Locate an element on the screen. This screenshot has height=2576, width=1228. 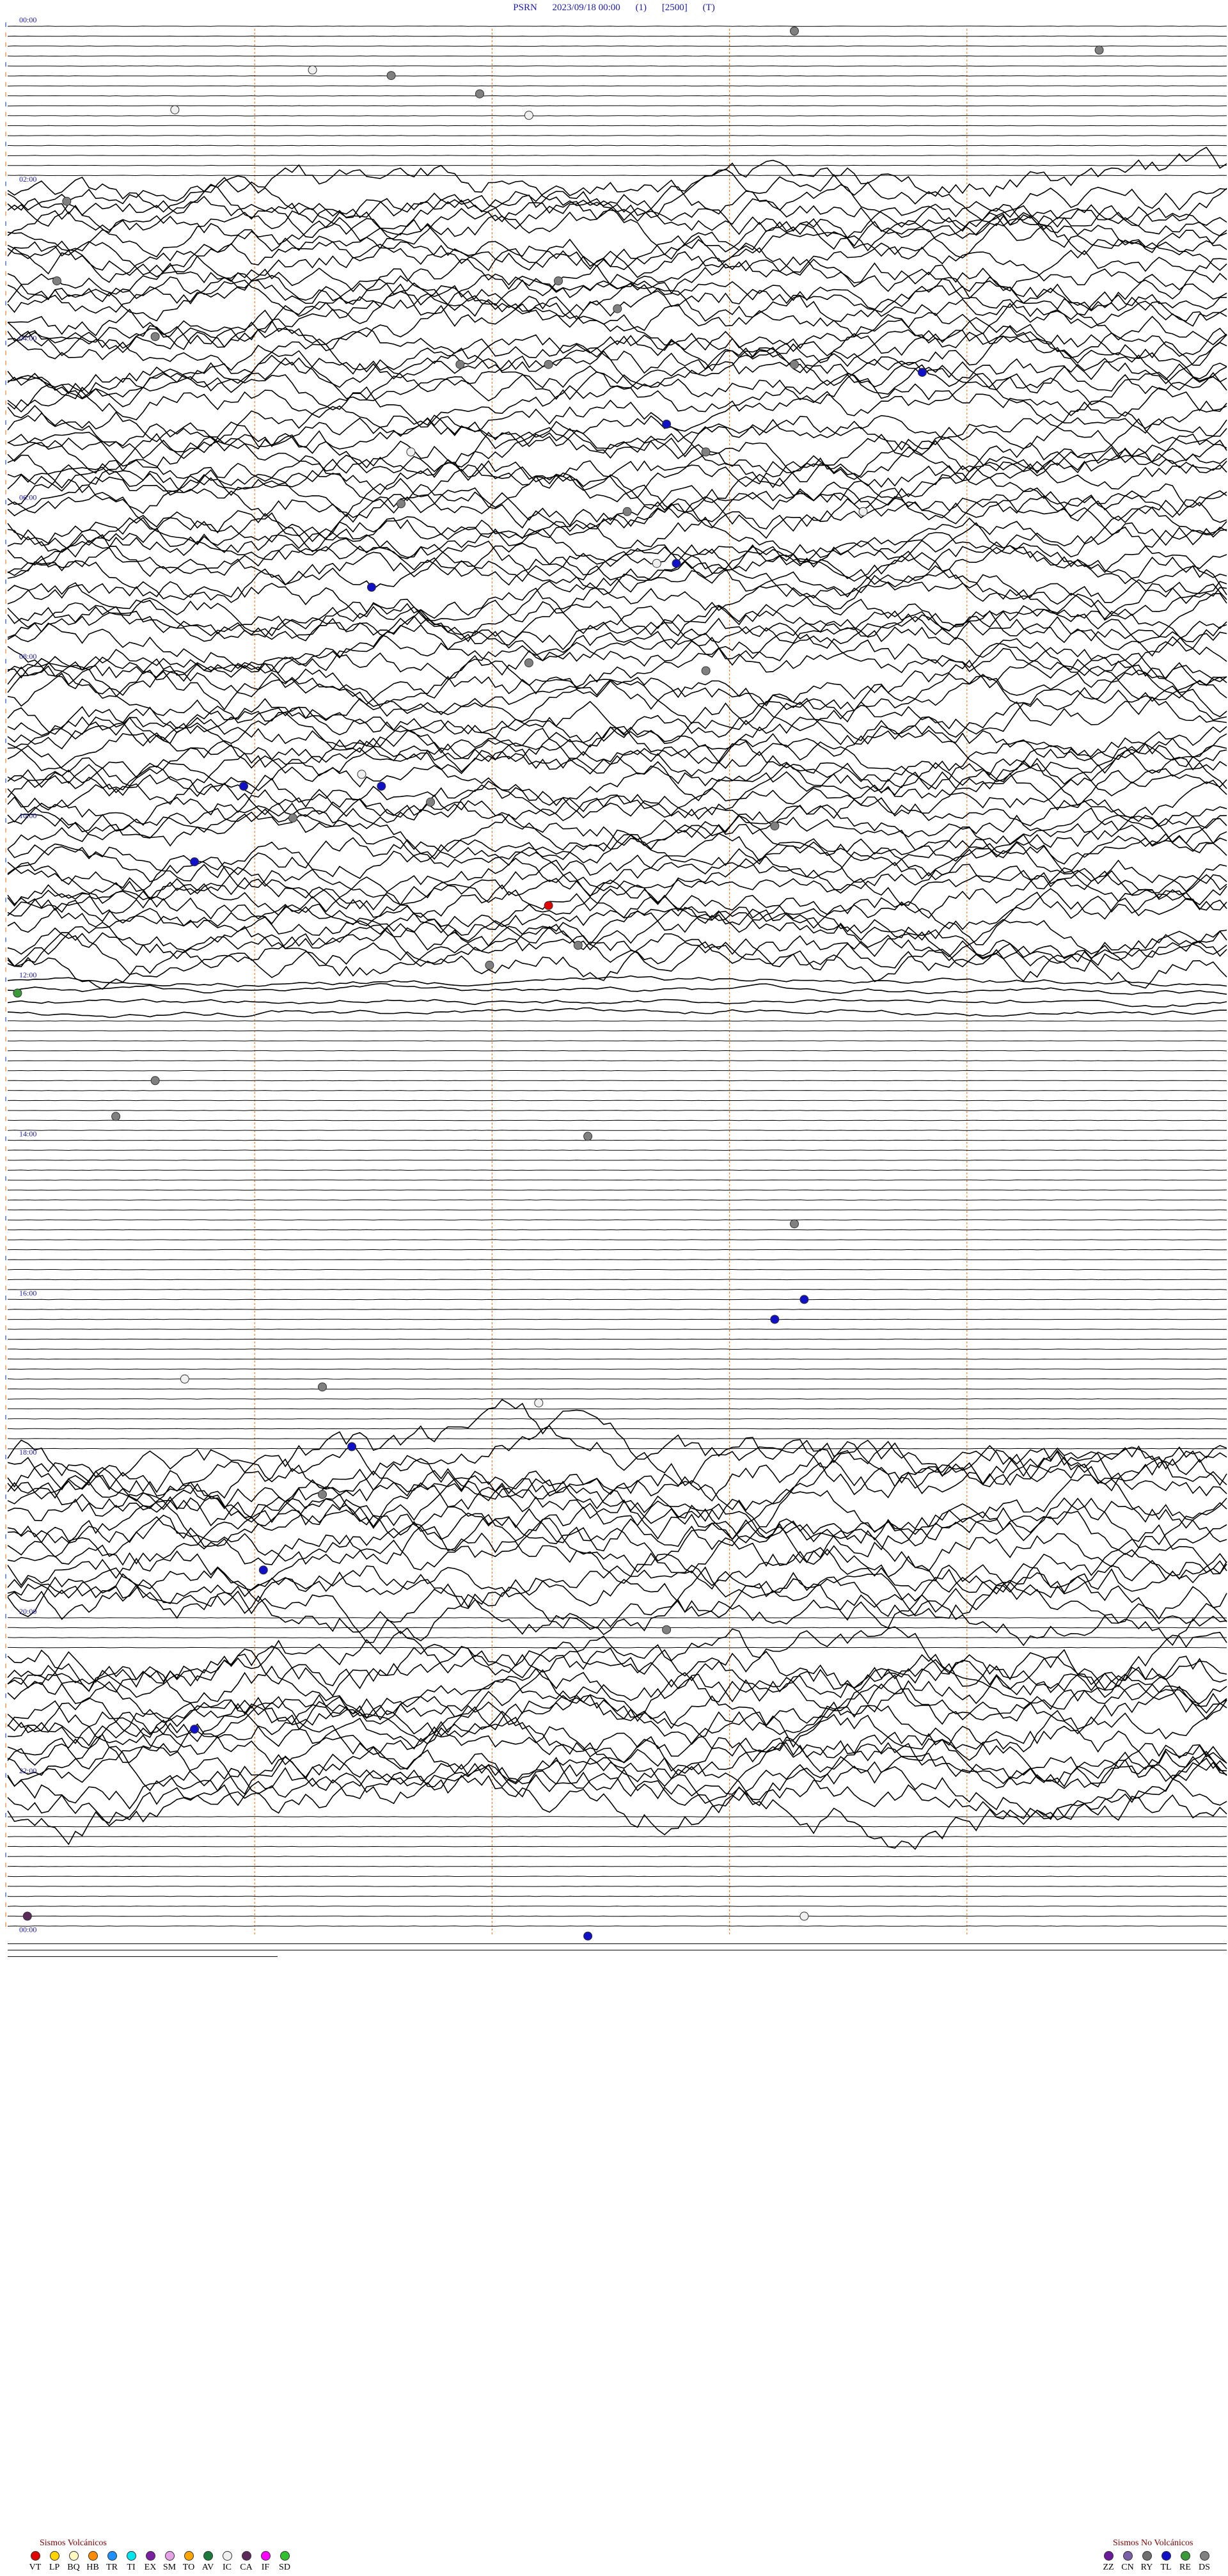
legend-item-sd: SD is located at coordinates (284, 2562).